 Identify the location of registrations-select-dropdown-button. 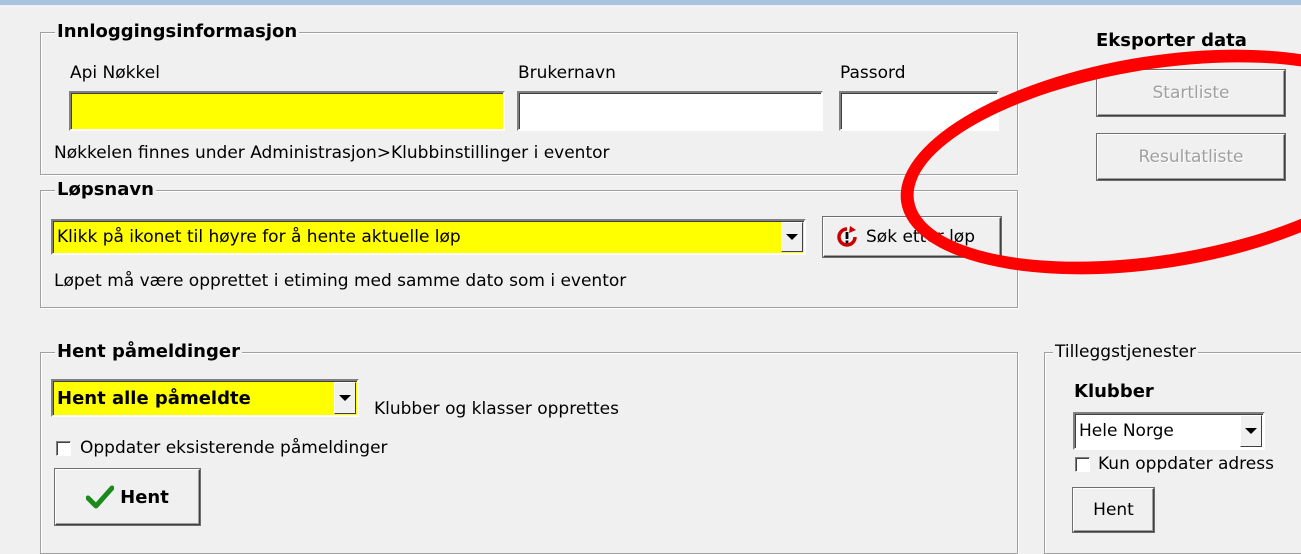
(345, 398).